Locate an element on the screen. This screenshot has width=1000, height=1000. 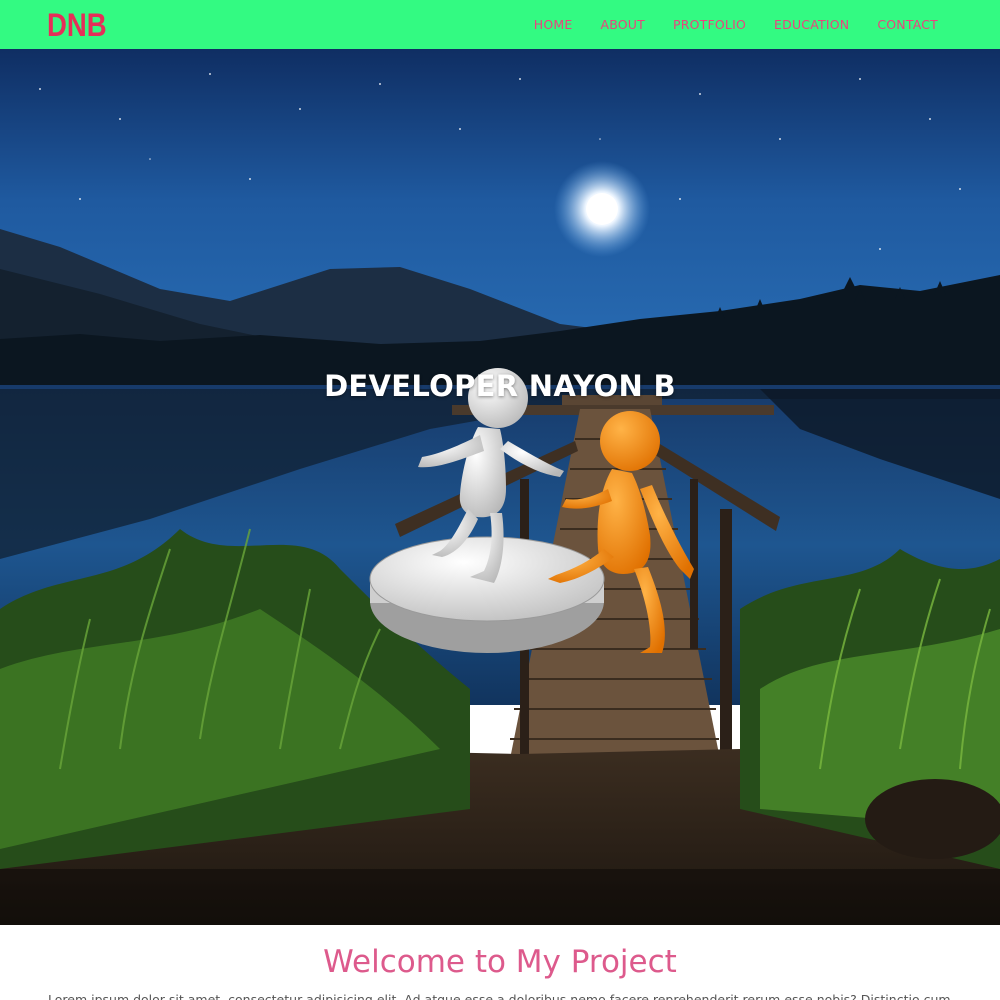
welcome-heading: Welcome to My Project is located at coordinates (500, 962).